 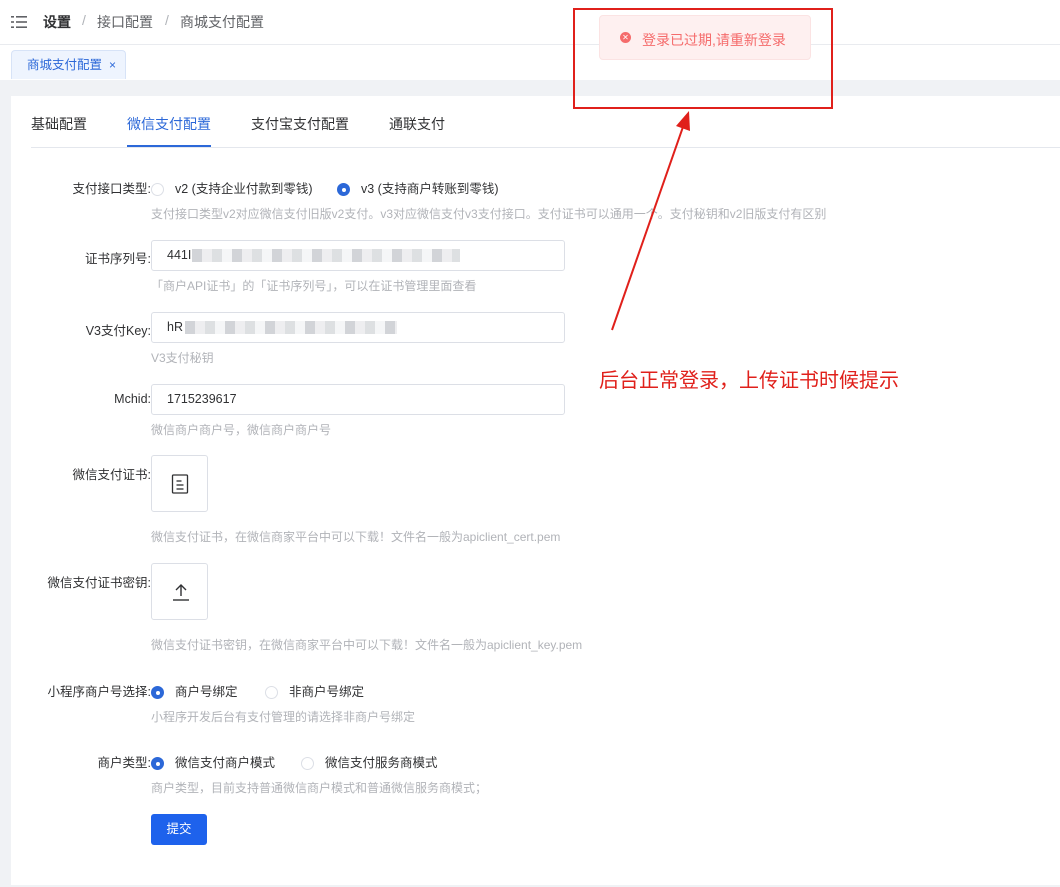 I want to click on annotation-arrow-icon, so click(x=650, y=221).